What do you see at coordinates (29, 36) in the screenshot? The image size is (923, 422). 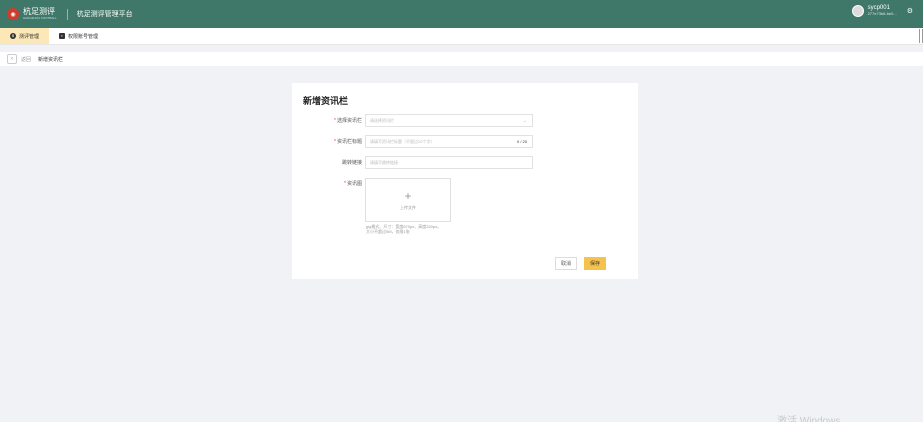 I see `tab-label: 测评管理` at bounding box center [29, 36].